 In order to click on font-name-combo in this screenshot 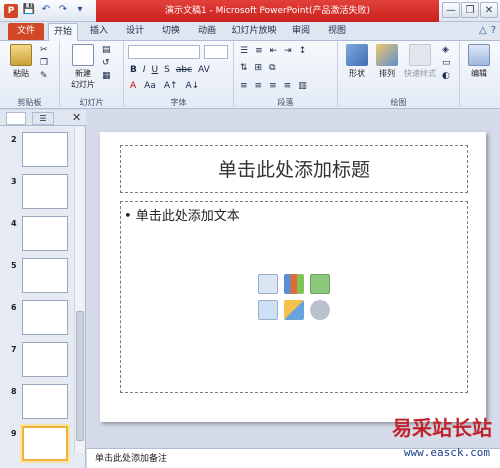, I will do `click(164, 52)`.